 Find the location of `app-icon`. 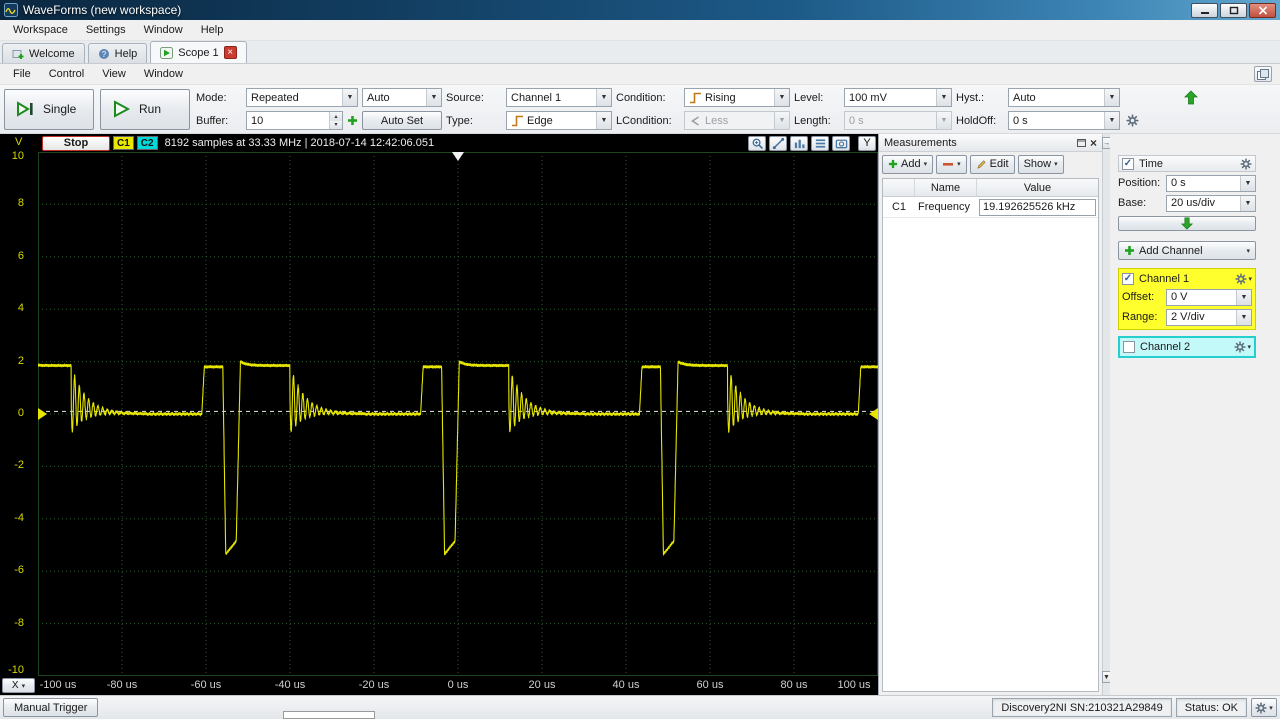

app-icon is located at coordinates (11, 10).